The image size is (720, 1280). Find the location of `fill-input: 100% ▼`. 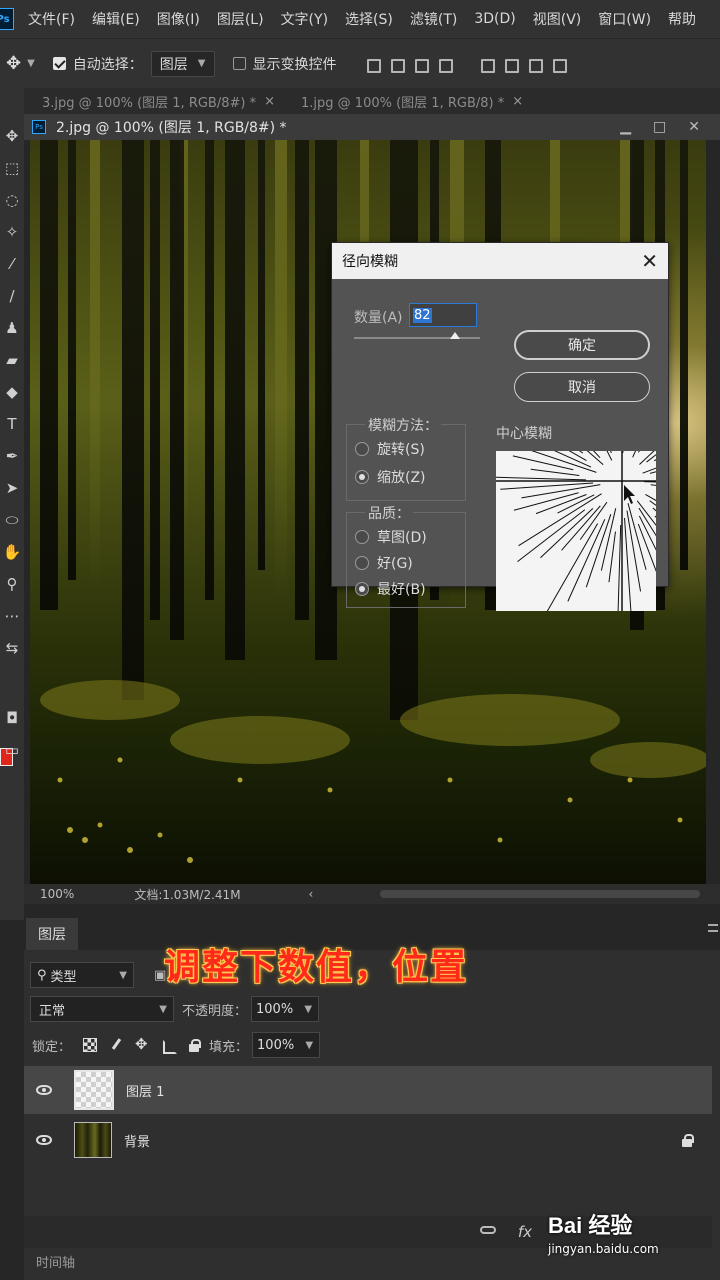

fill-input: 100% ▼ is located at coordinates (286, 1045).